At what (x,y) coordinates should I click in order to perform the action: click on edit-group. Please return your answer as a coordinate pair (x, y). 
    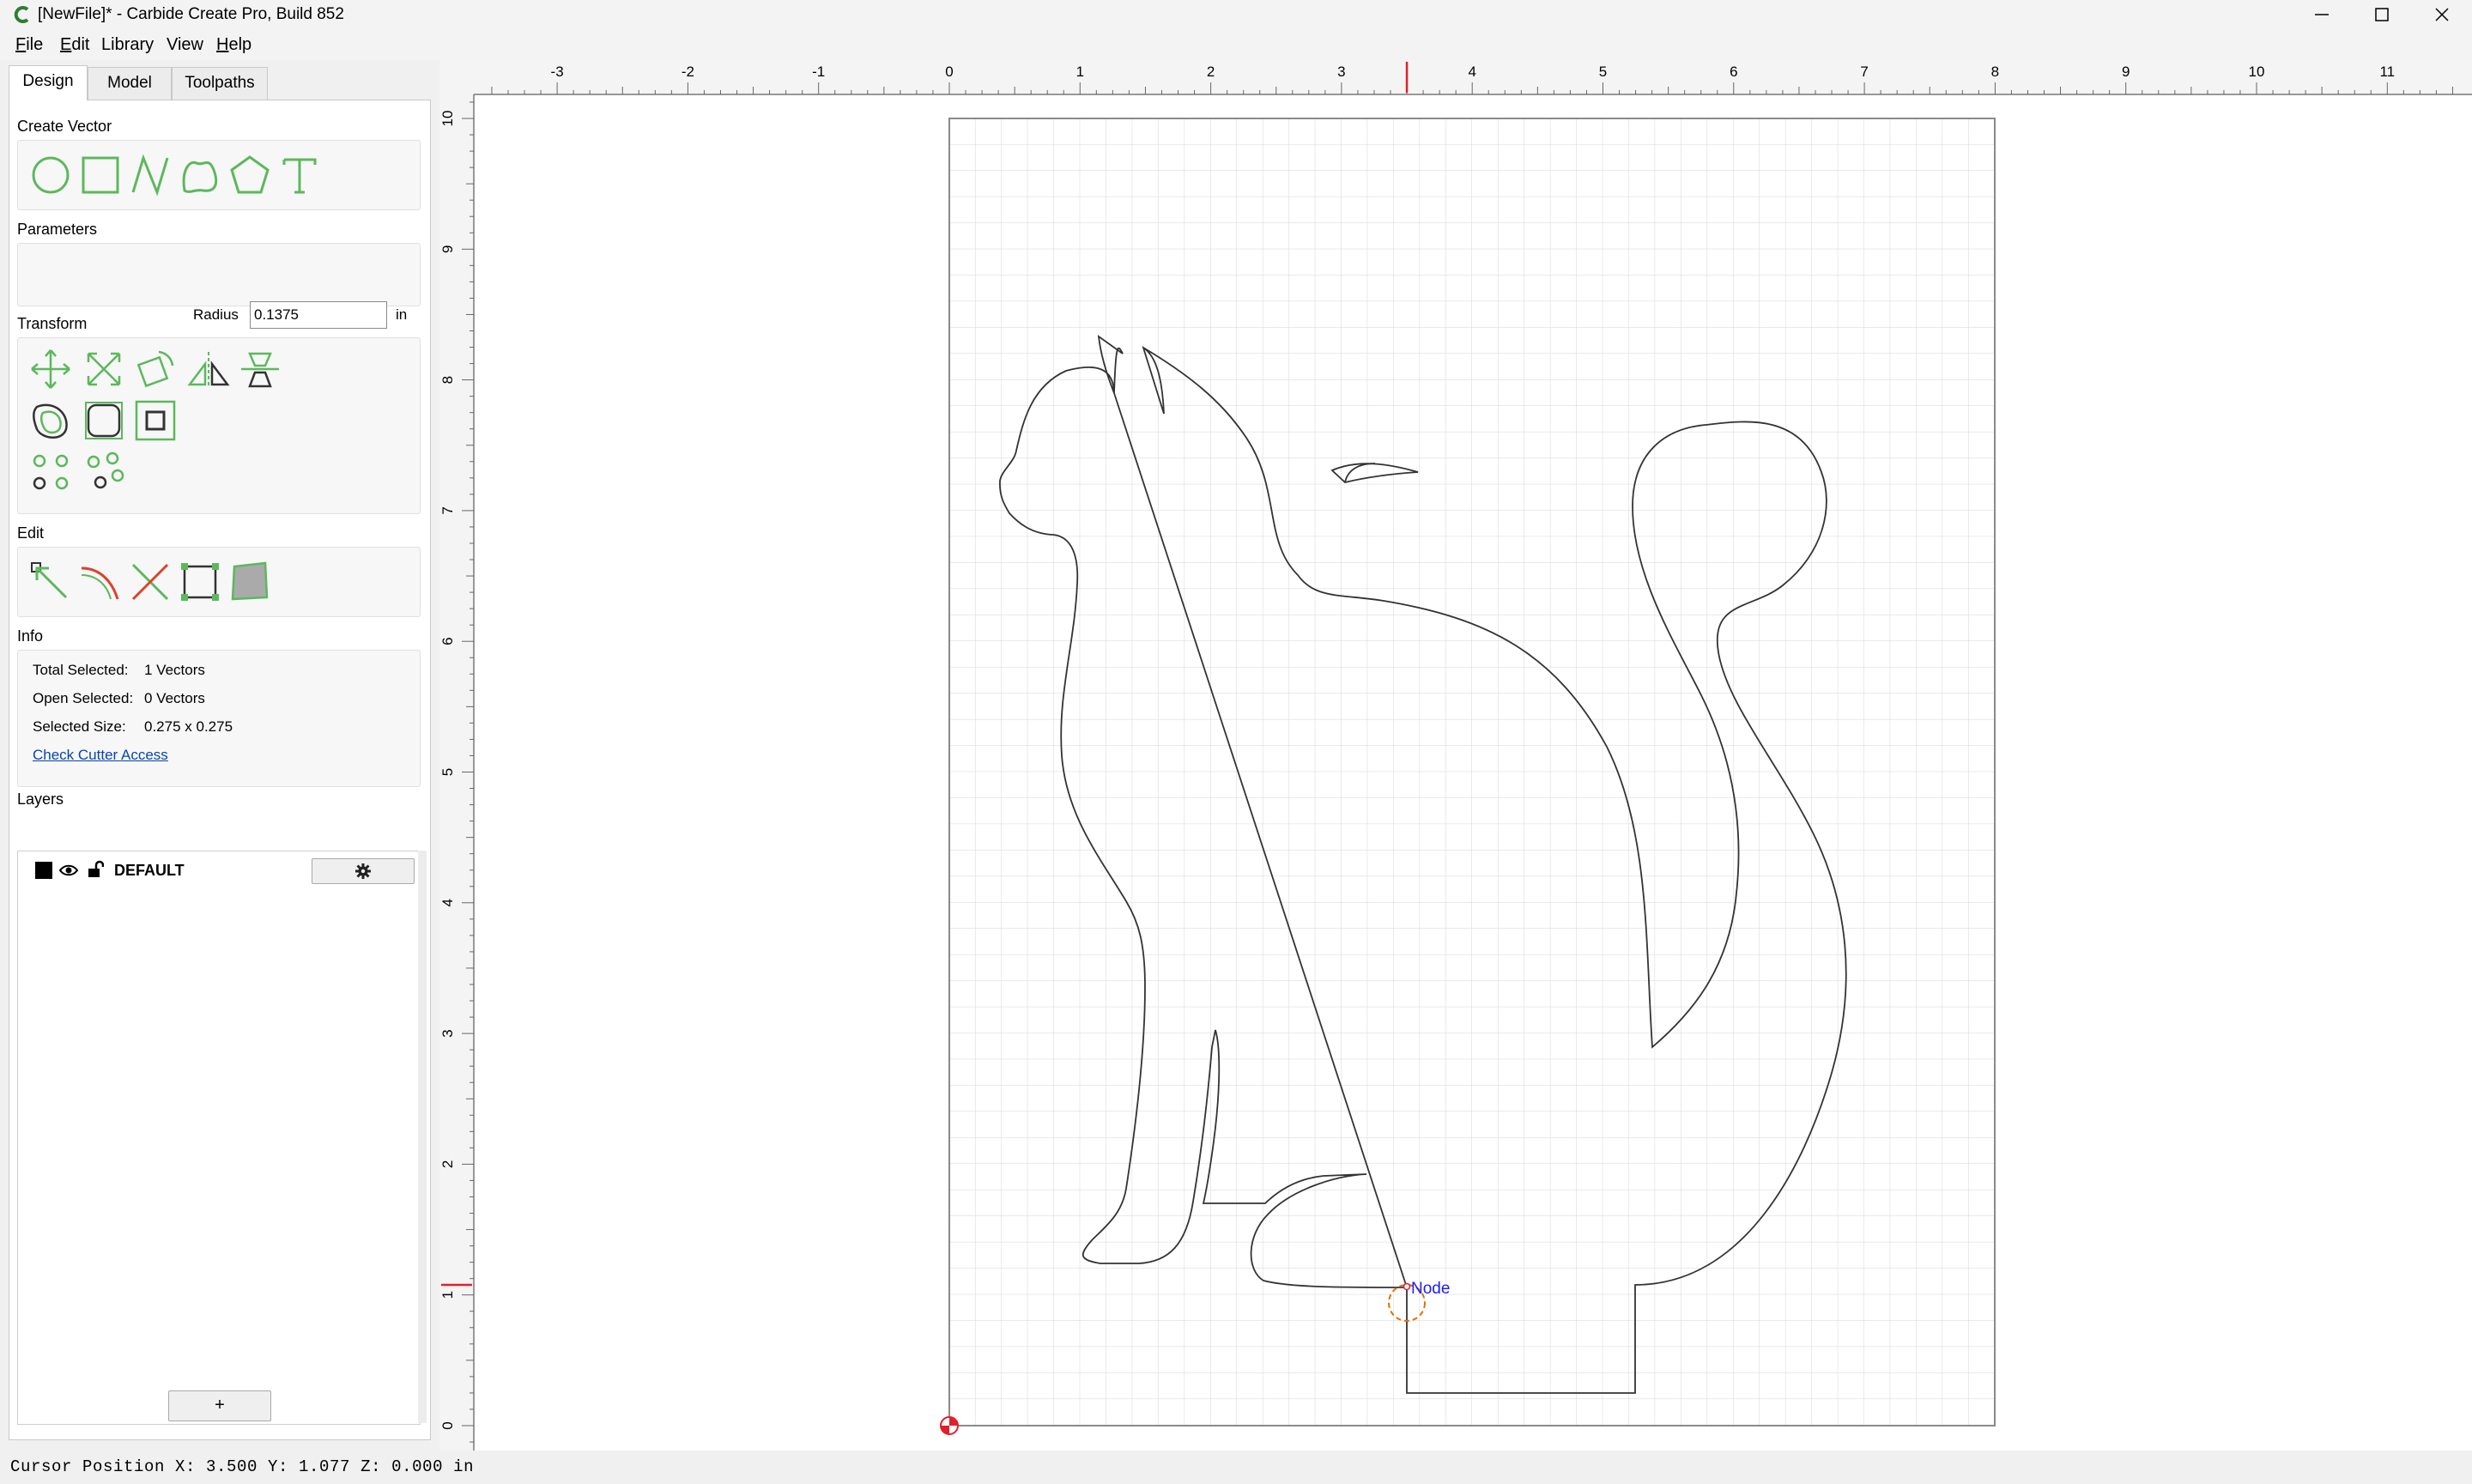
    Looking at the image, I should click on (219, 582).